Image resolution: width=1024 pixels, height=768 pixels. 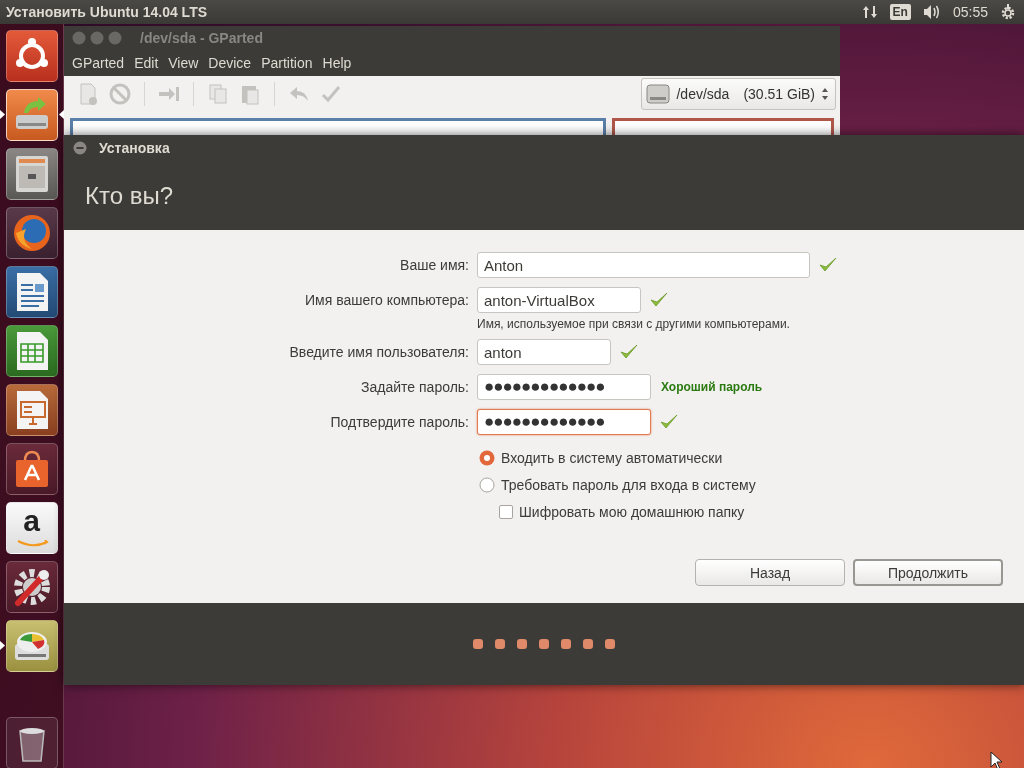 I want to click on volume-icon, so click(x=931, y=12).